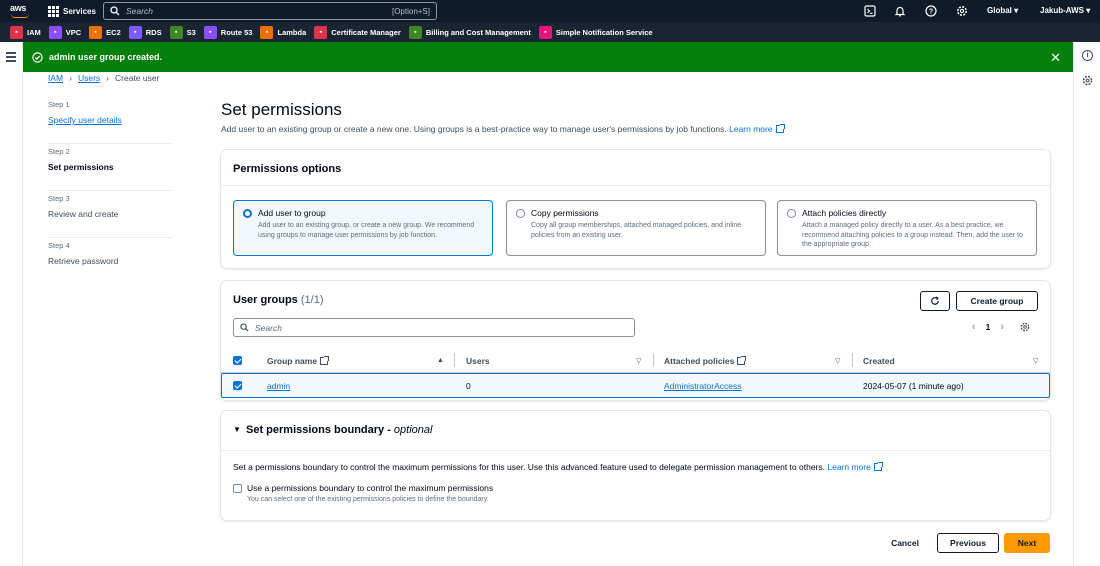 The height and width of the screenshot is (566, 1100). I want to click on favorite-iam: ▪ IAM, so click(25, 32).